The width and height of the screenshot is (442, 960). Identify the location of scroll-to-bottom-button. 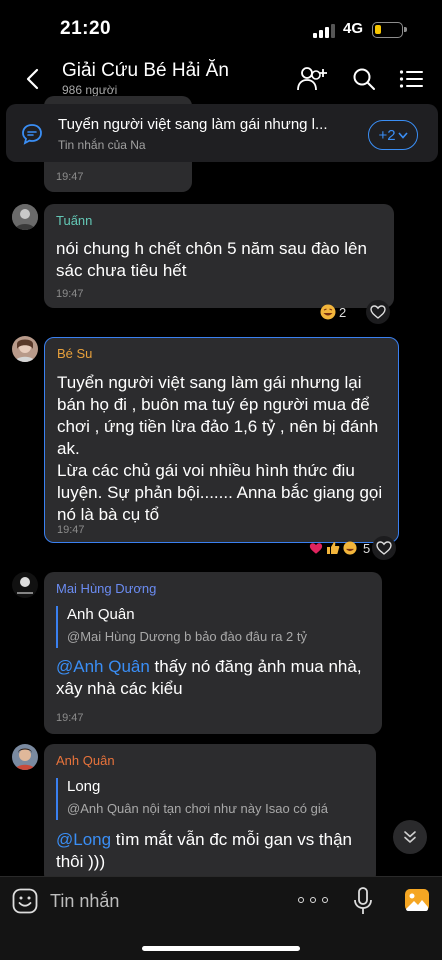
(410, 837).